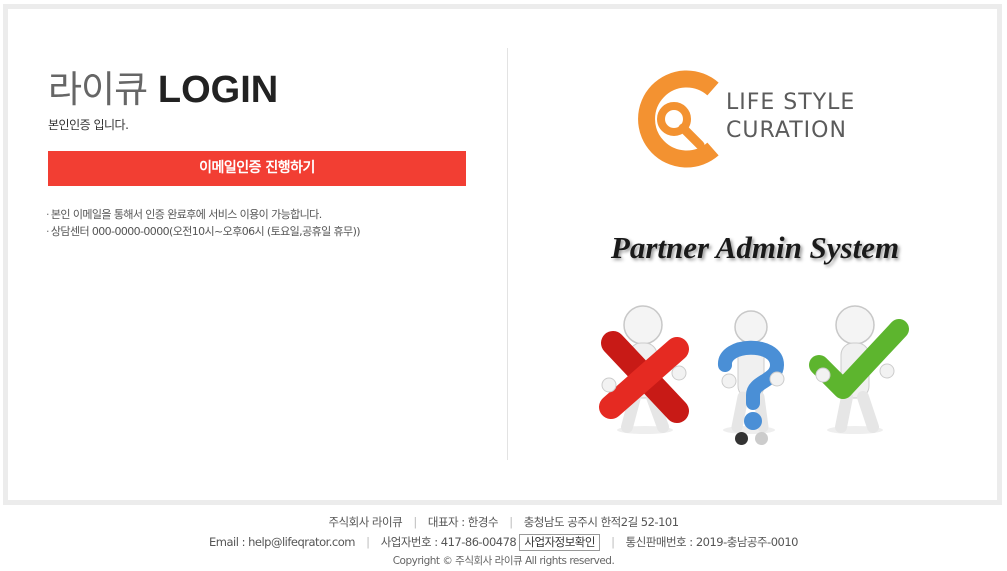 The width and height of the screenshot is (1007, 571). Describe the element at coordinates (203, 214) in the screenshot. I see `notice-item: 본인 이메일을 통해서 인증 완료후에 서비스 이용이 가능합니다.` at that location.